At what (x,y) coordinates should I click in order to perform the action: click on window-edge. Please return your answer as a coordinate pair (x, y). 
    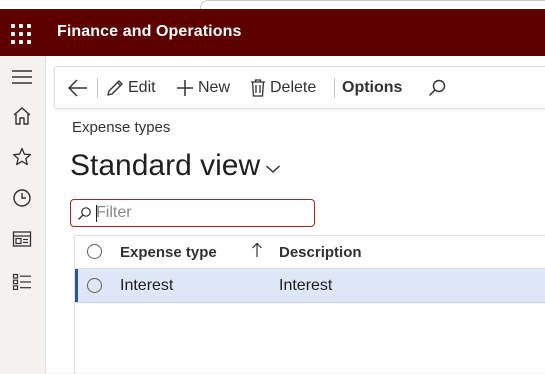
    Looking at the image, I should click on (372, 4).